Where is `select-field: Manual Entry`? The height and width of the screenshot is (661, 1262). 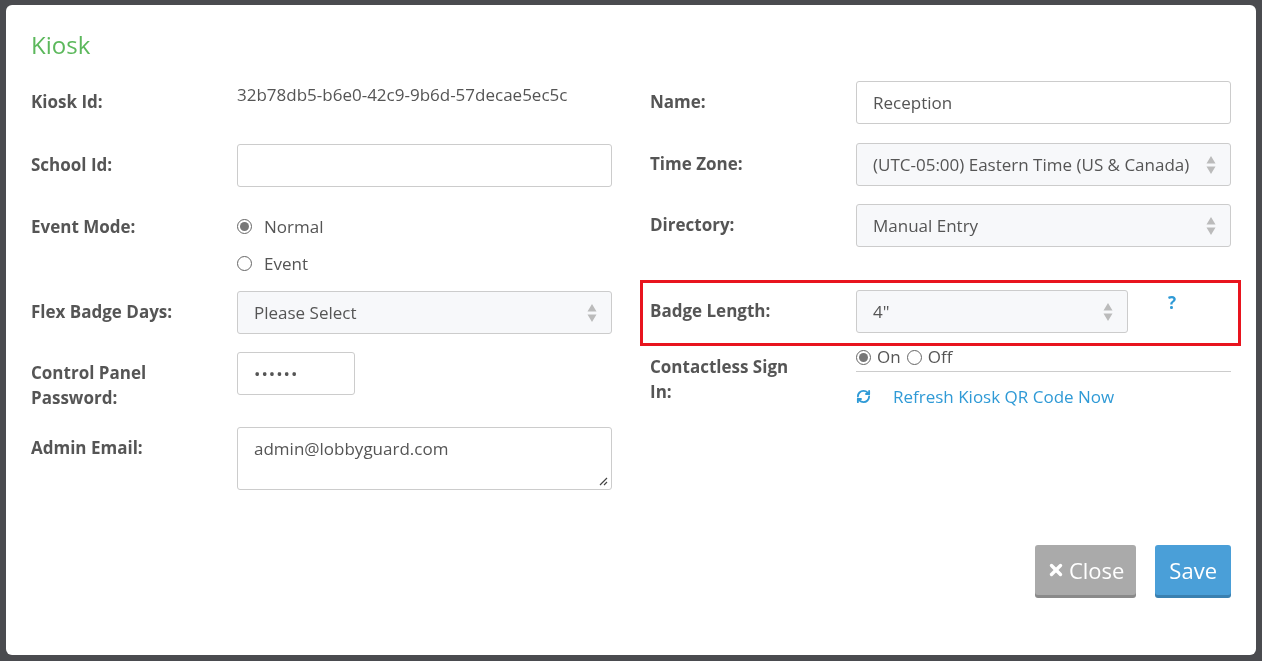 select-field: Manual Entry is located at coordinates (1043, 225).